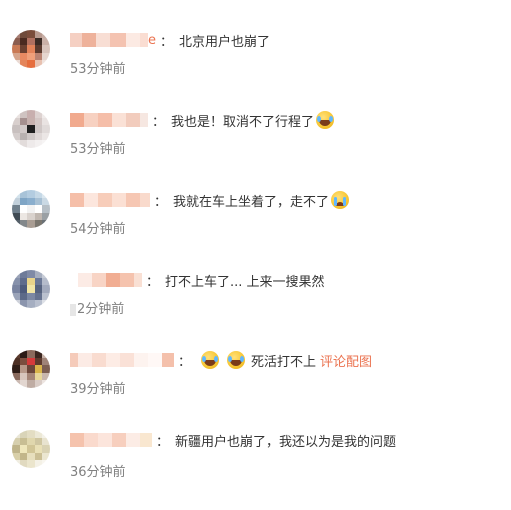 The image size is (511, 510). What do you see at coordinates (73, 309) in the screenshot?
I see `time-blur` at bounding box center [73, 309].